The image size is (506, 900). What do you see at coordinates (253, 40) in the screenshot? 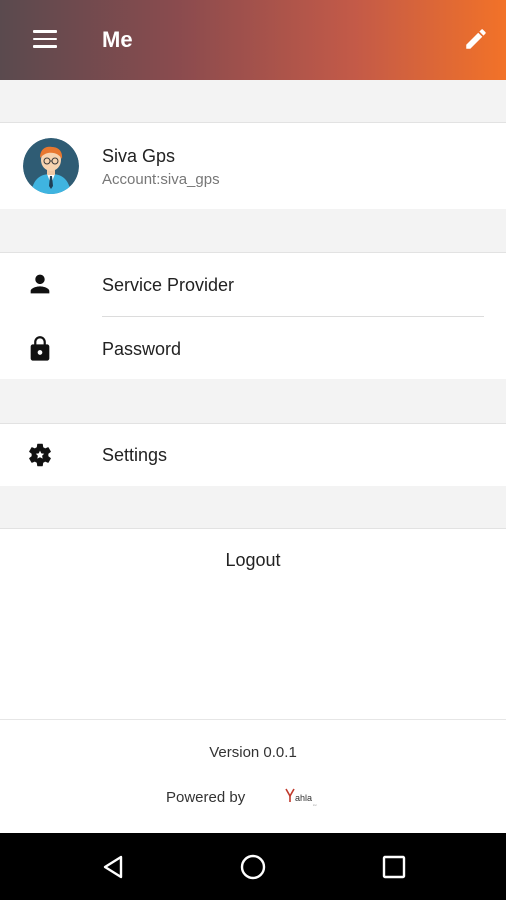
I see `app-bar: Me` at bounding box center [253, 40].